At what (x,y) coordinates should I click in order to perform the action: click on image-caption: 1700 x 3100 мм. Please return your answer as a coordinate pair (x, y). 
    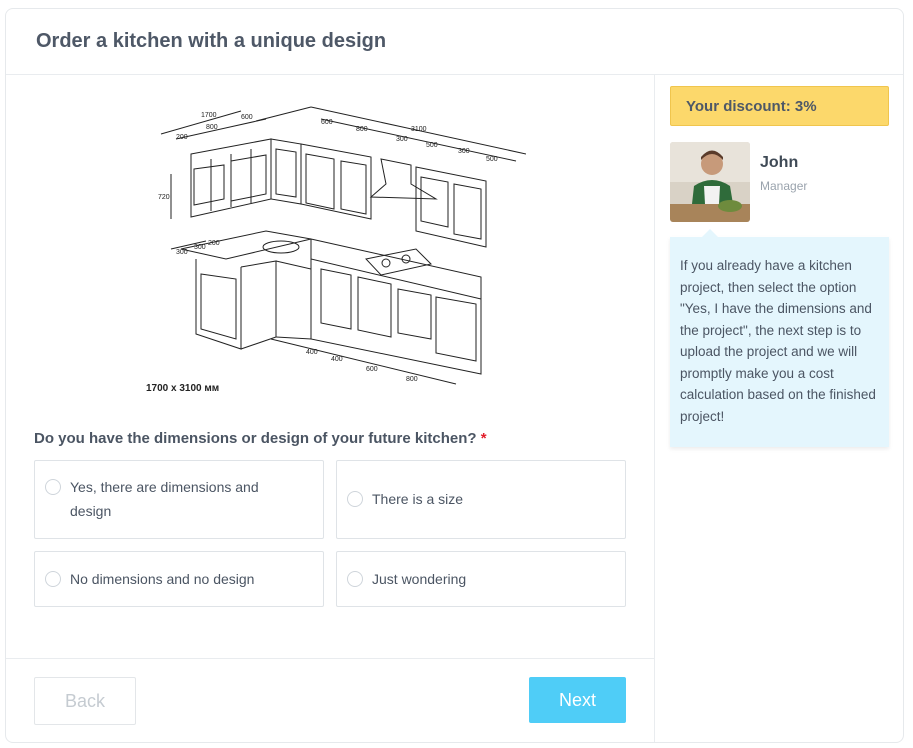
    Looking at the image, I should click on (182, 388).